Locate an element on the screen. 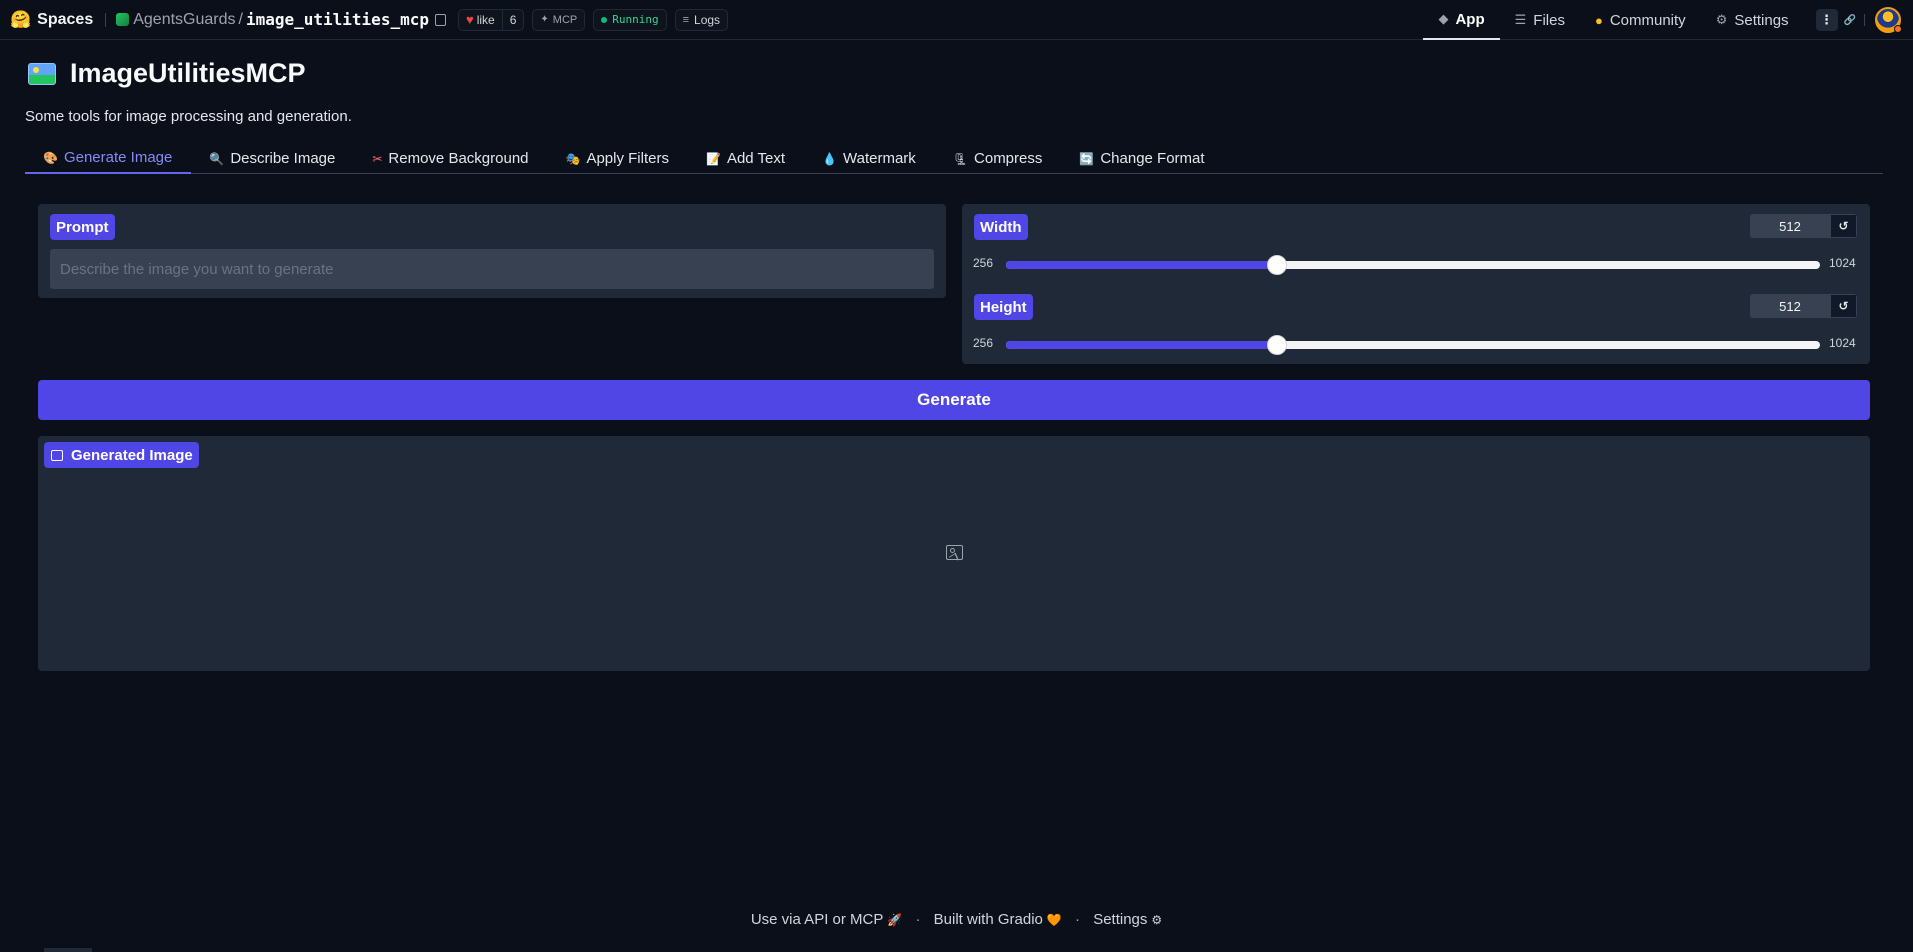  height-number-box: 512 ↺ is located at coordinates (1803, 306).